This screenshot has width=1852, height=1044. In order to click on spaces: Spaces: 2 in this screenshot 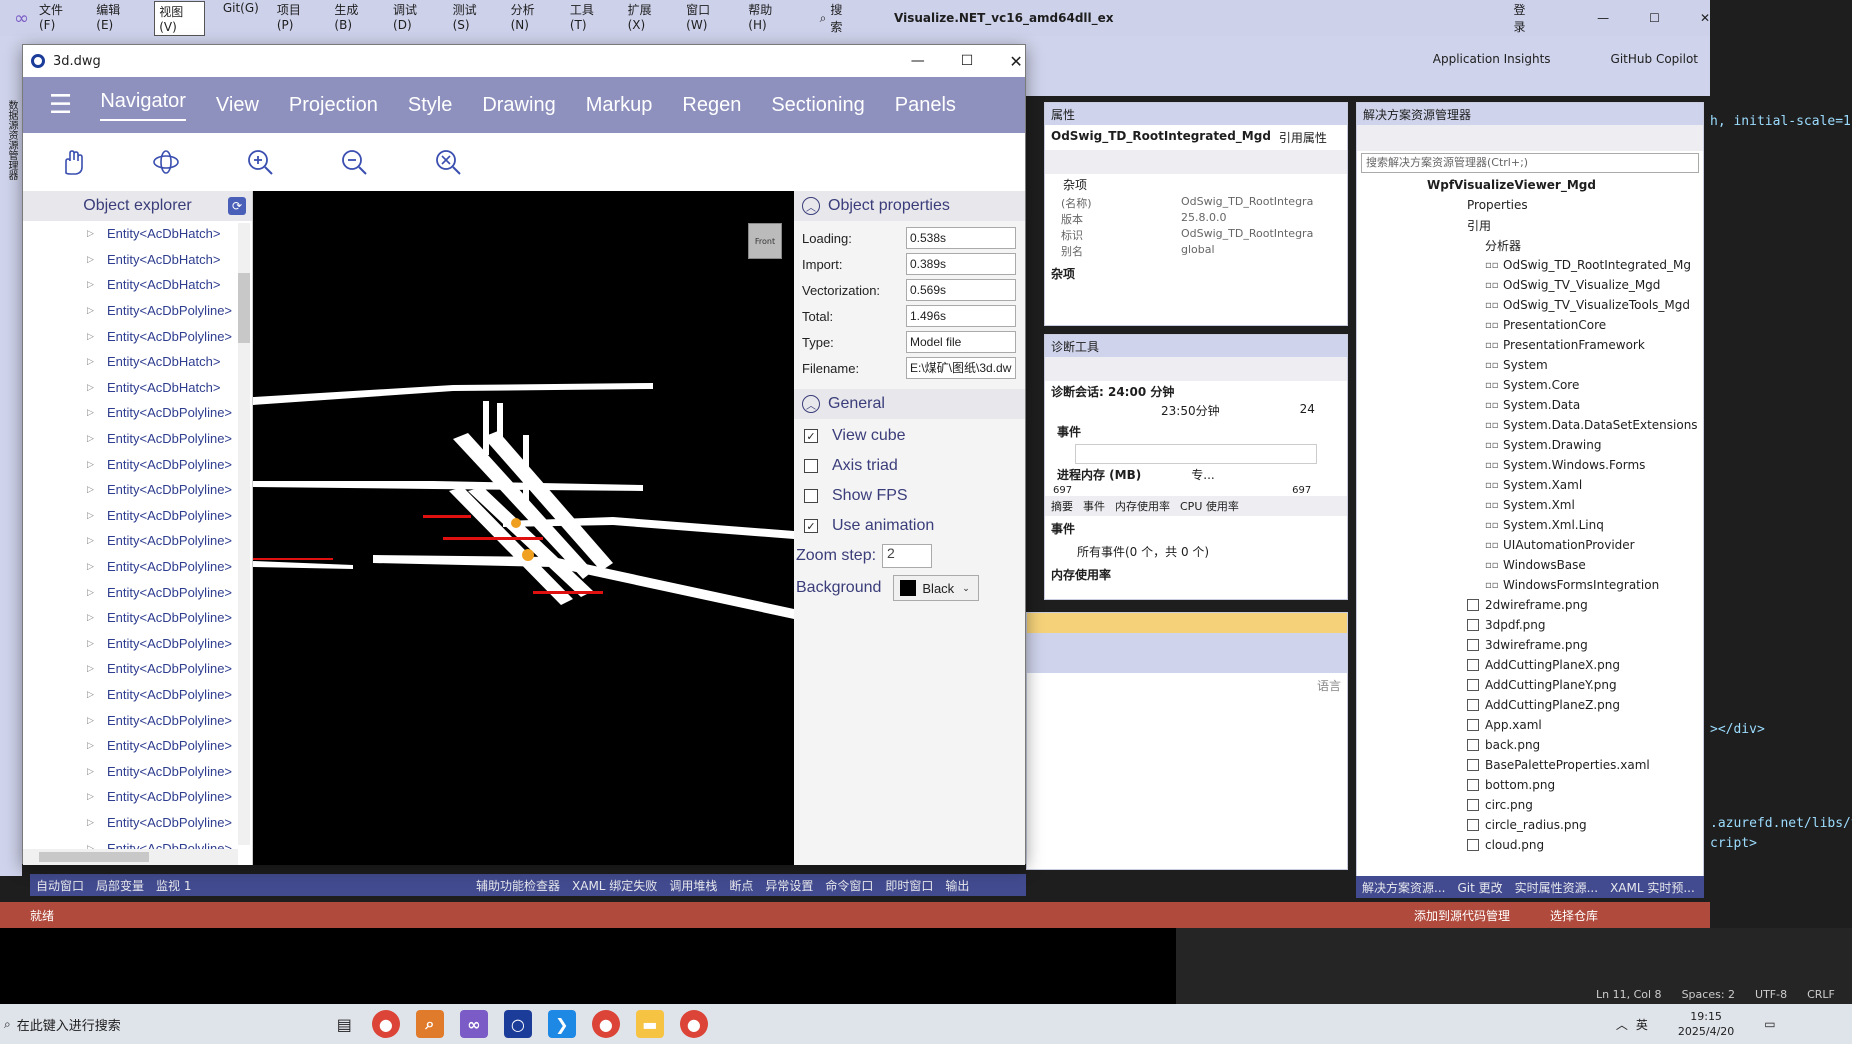, I will do `click(1708, 994)`.